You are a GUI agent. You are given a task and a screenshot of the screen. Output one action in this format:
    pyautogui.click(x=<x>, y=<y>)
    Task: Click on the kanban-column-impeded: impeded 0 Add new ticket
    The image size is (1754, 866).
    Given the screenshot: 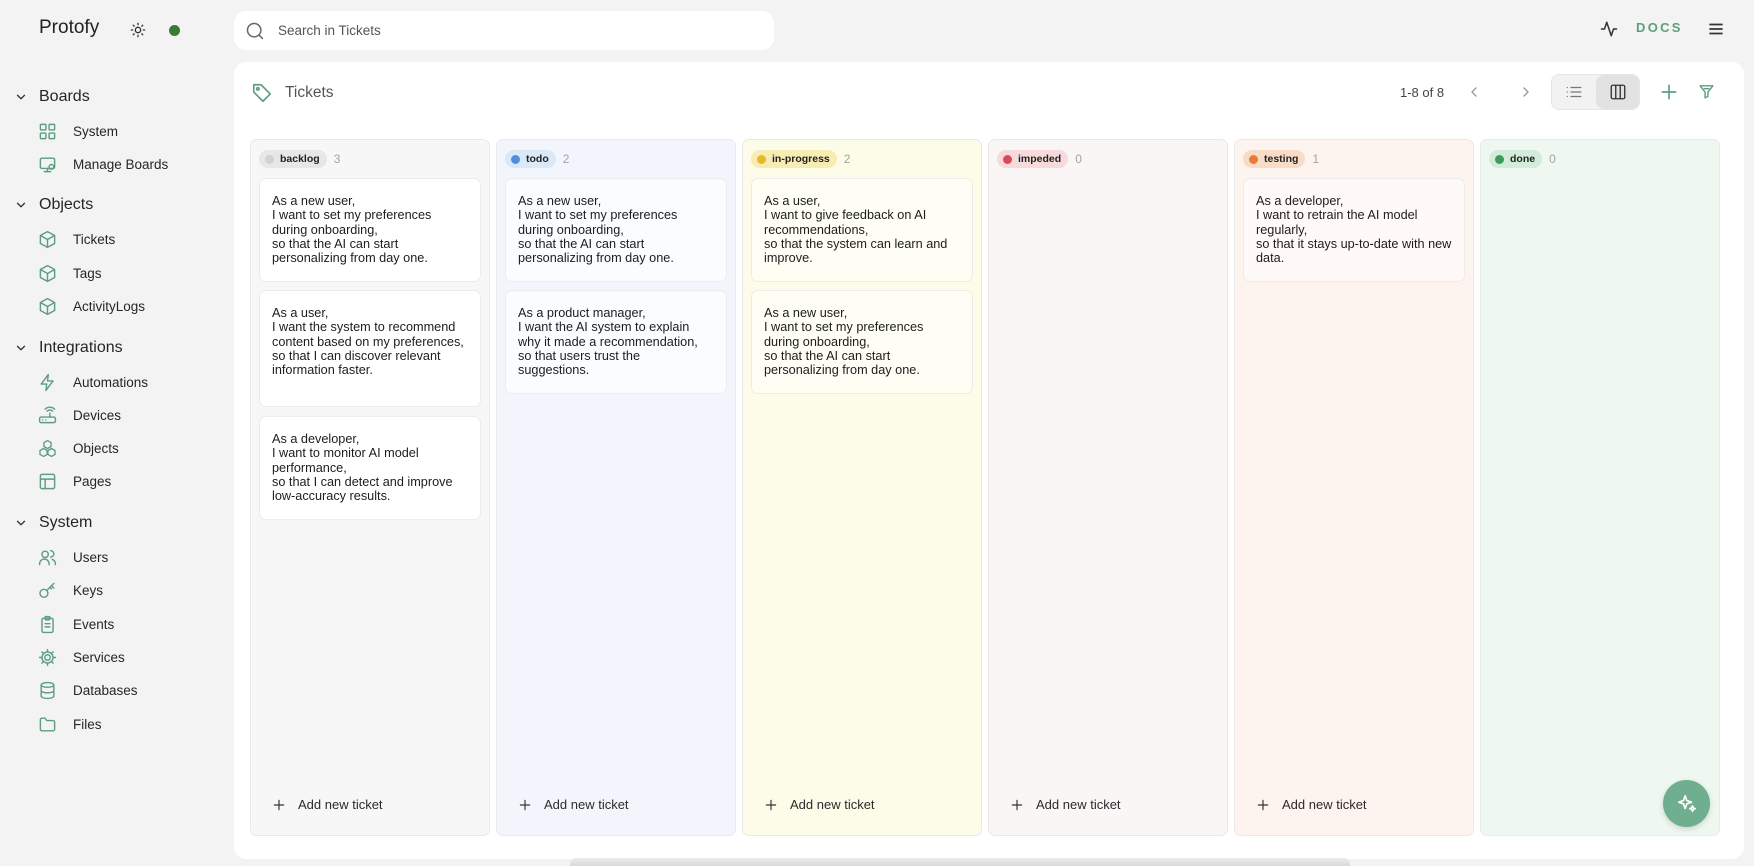 What is the action you would take?
    pyautogui.click(x=1108, y=487)
    